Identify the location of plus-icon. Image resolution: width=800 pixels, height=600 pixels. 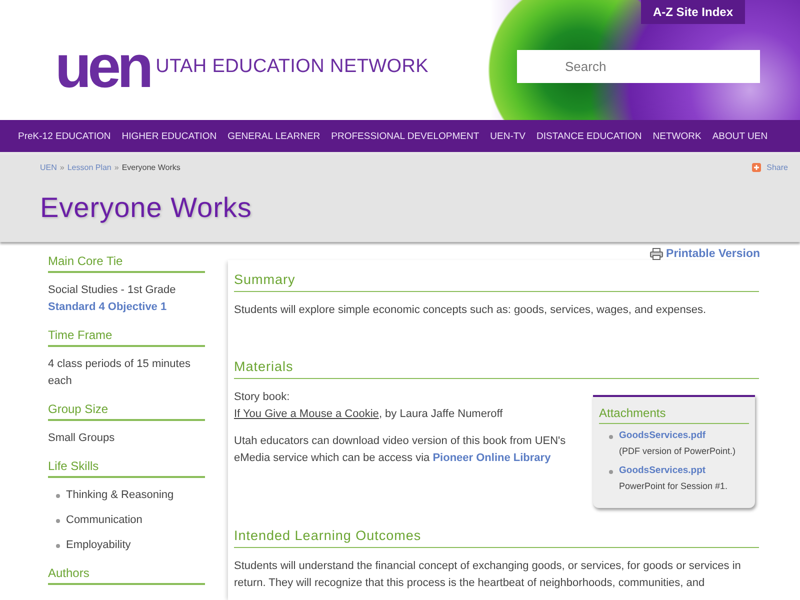
(756, 167).